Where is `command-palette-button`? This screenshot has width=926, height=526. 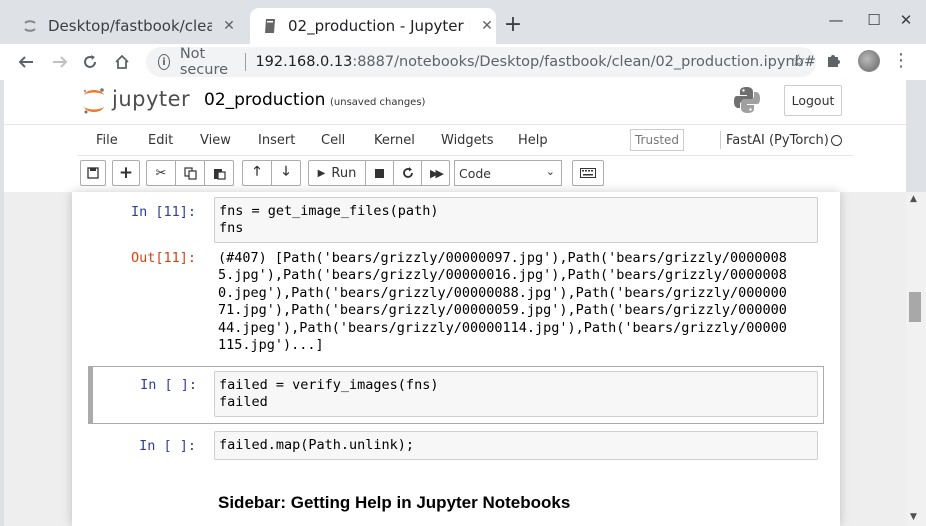 command-palette-button is located at coordinates (588, 173).